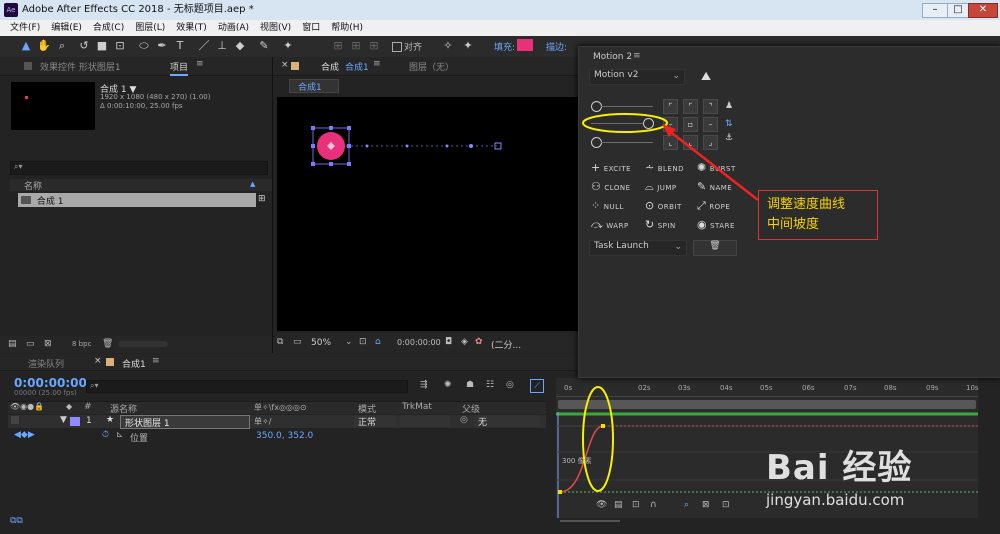 The height and width of the screenshot is (534, 1000). What do you see at coordinates (818, 215) in the screenshot?
I see `annotation-callout: 调整速度曲线 中间坡度` at bounding box center [818, 215].